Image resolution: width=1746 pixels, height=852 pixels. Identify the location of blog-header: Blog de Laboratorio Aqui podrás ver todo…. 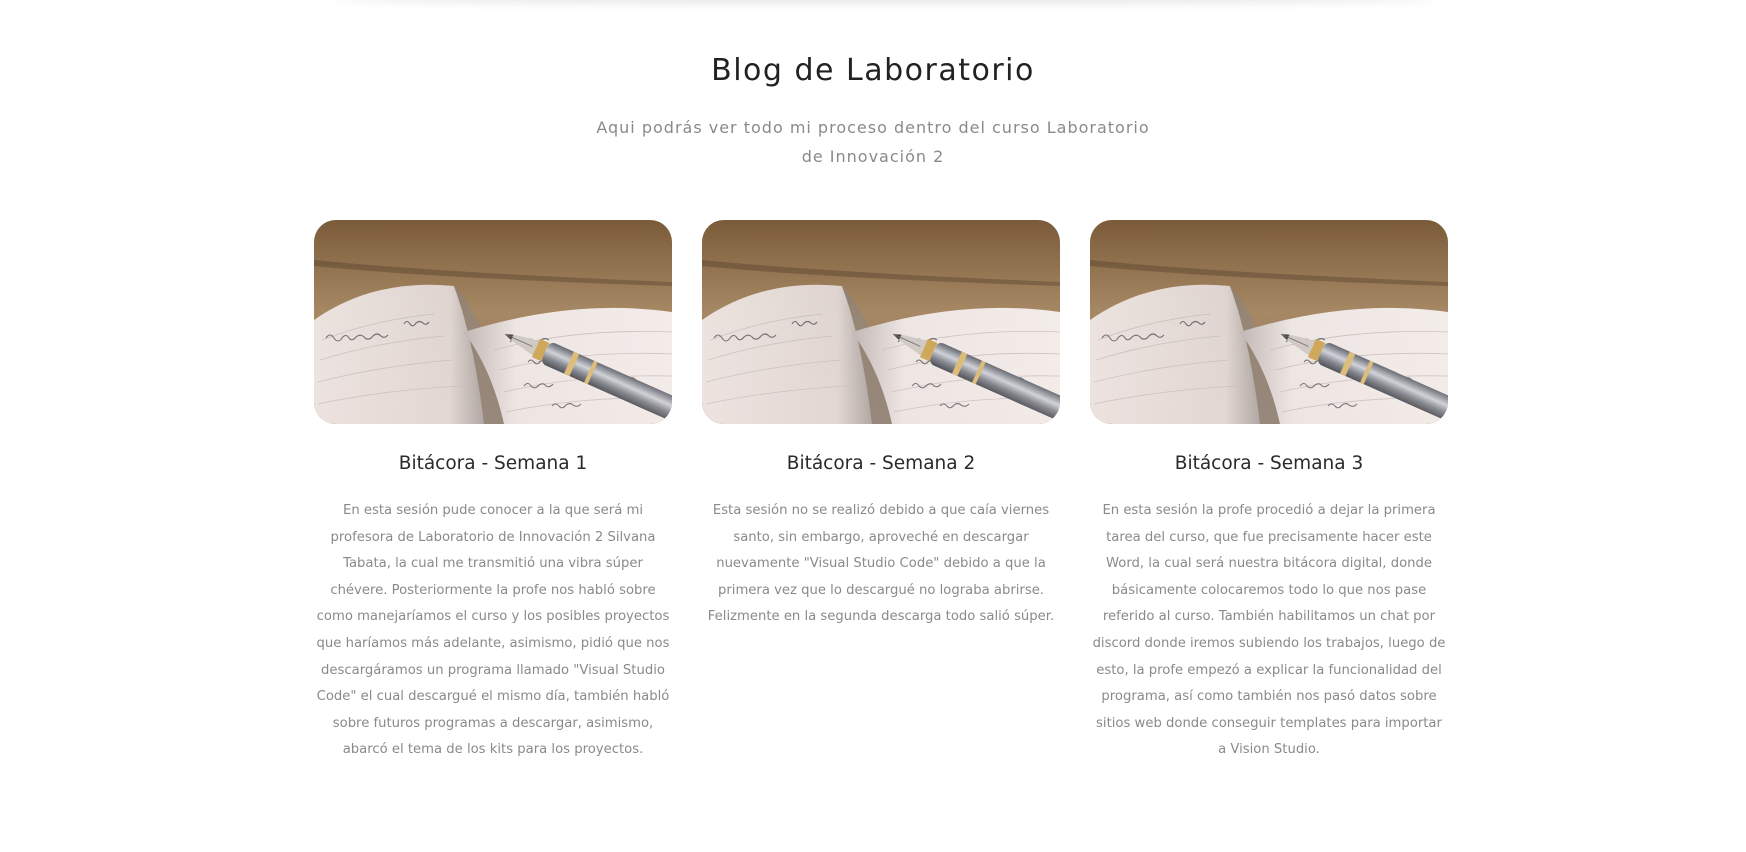
(873, 109).